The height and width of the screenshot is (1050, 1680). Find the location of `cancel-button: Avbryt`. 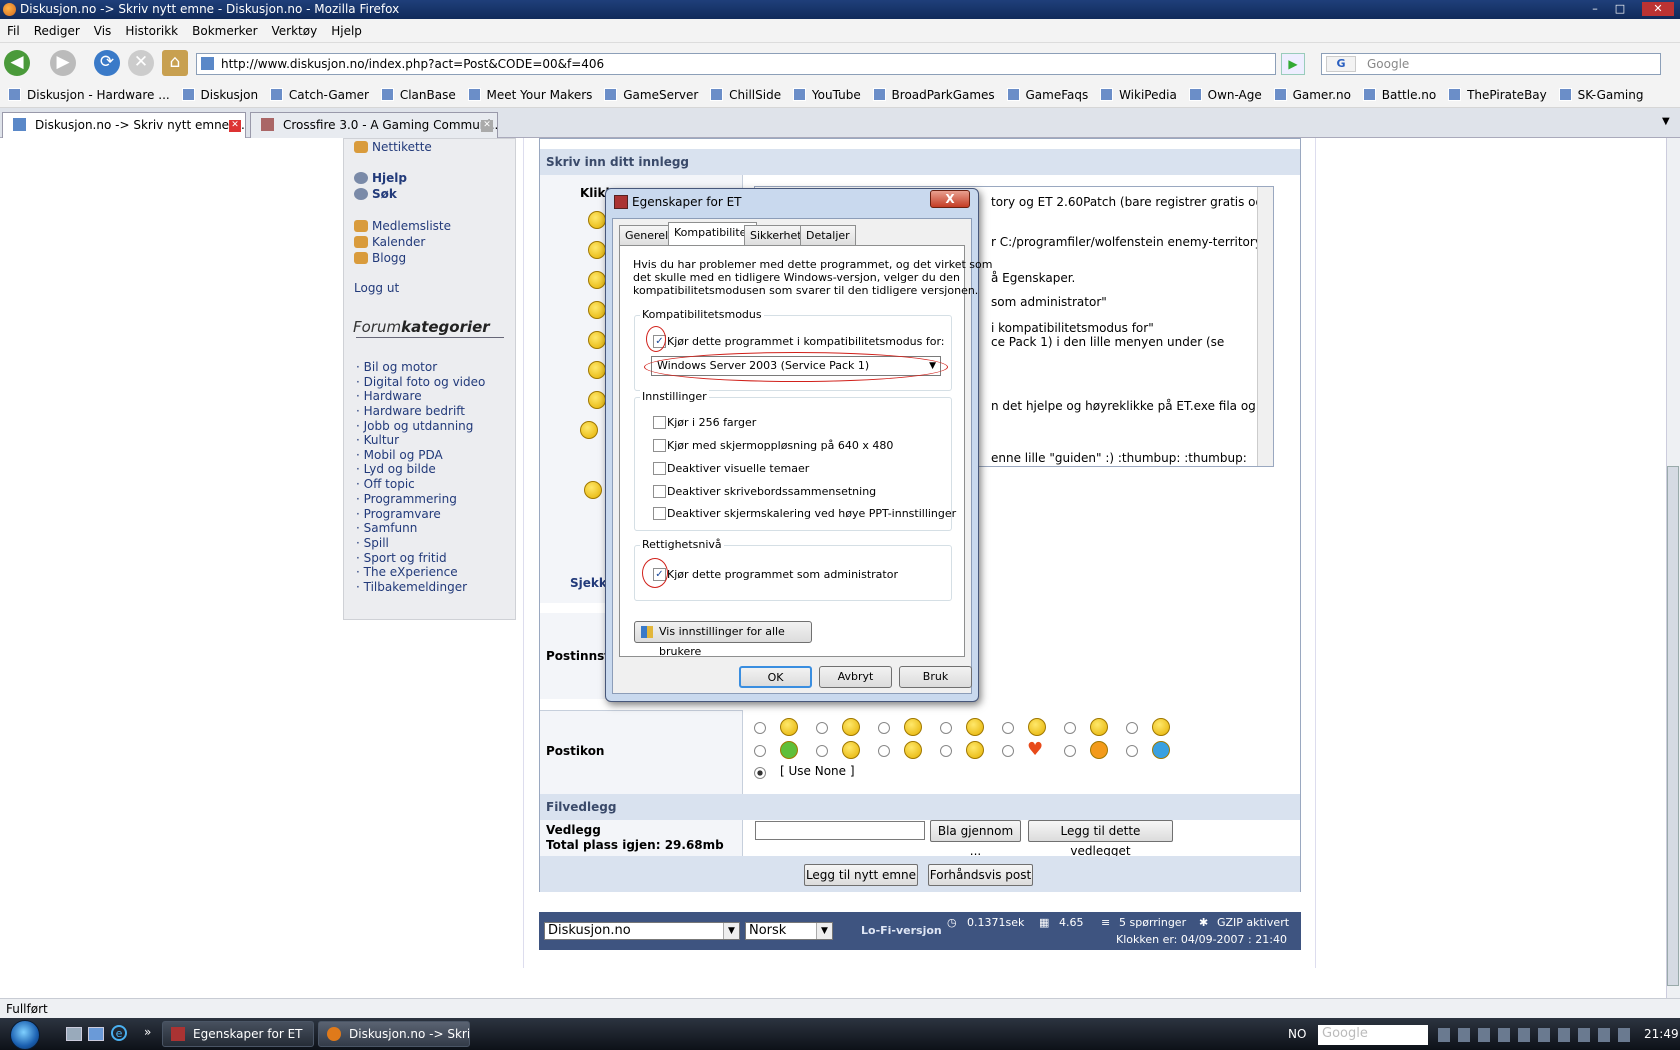

cancel-button: Avbryt is located at coordinates (855, 677).